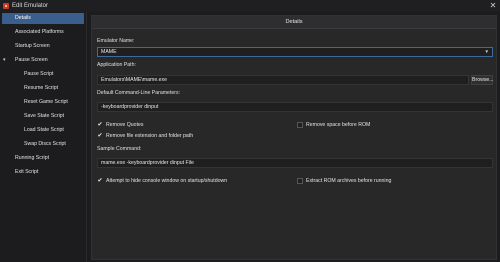  I want to click on sidebar-item-exit-script: Exit Script, so click(43, 172).